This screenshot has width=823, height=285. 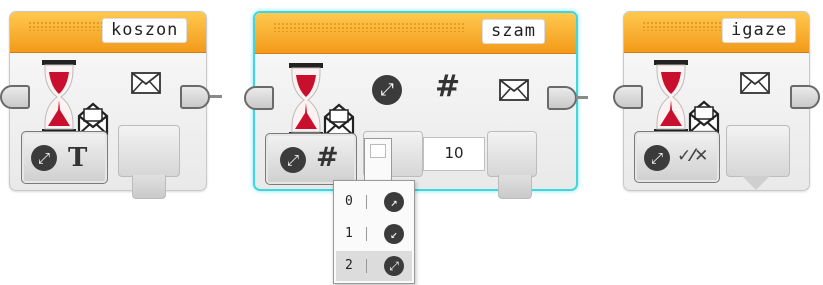 What do you see at coordinates (327, 157) in the screenshot?
I see `number-type-icon: #` at bounding box center [327, 157].